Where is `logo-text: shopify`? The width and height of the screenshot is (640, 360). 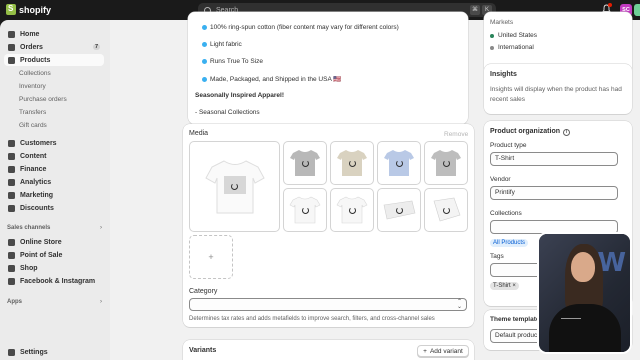
logo-text: shopify is located at coordinates (35, 9).